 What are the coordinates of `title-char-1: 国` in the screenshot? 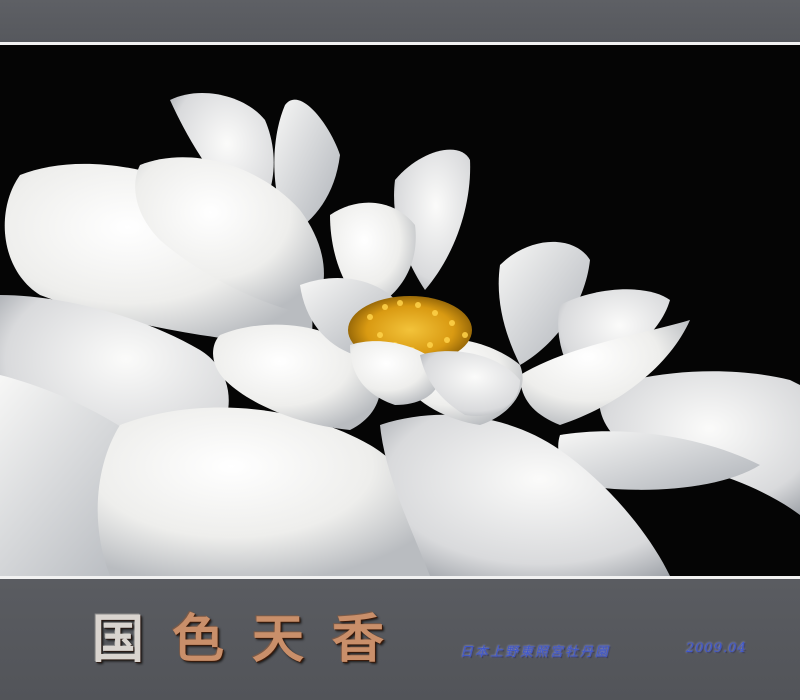 It's located at (118, 639).